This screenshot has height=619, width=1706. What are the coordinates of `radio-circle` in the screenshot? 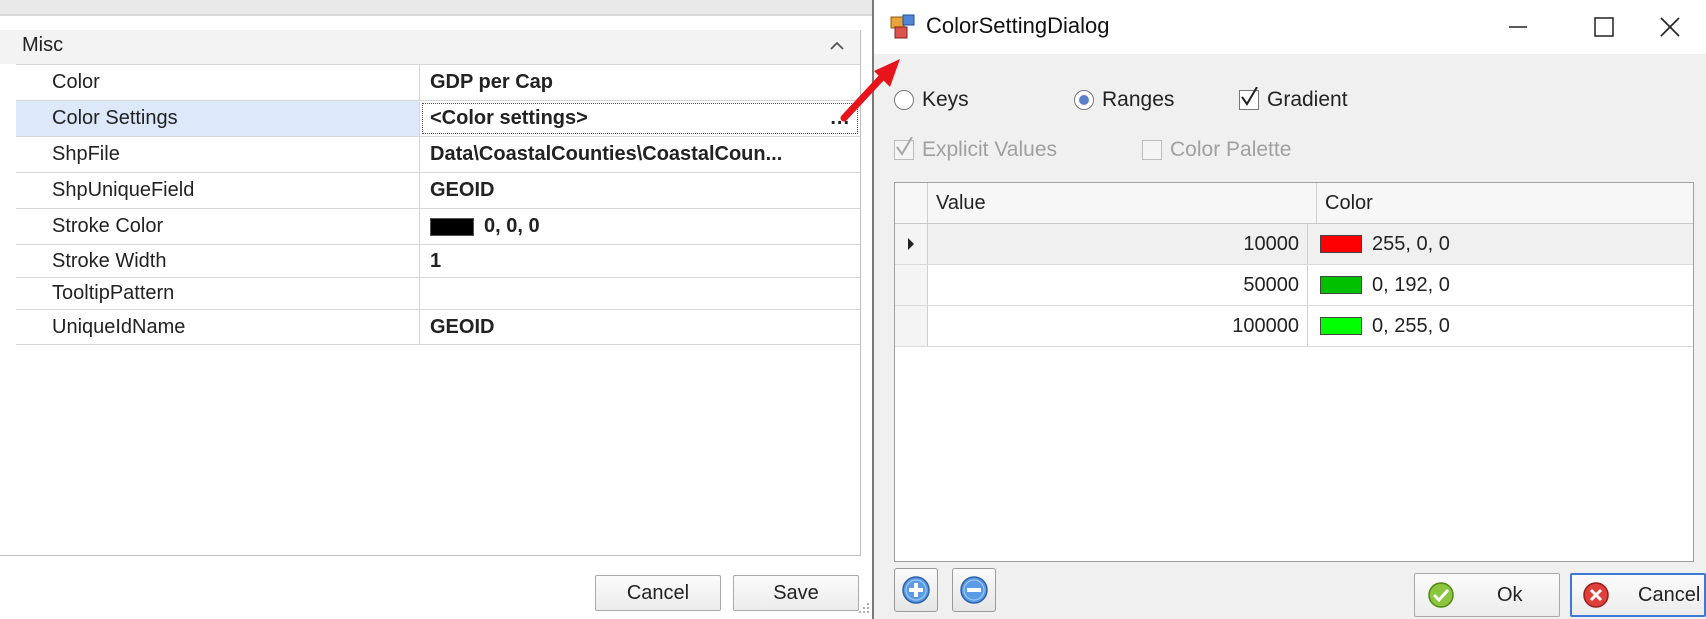 It's located at (1084, 100).